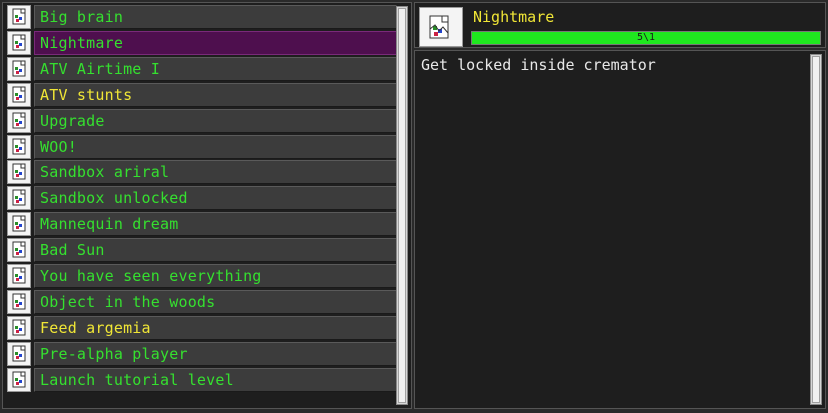 The width and height of the screenshot is (828, 413). What do you see at coordinates (201, 43) in the screenshot?
I see `achievement-row: Nightmare` at bounding box center [201, 43].